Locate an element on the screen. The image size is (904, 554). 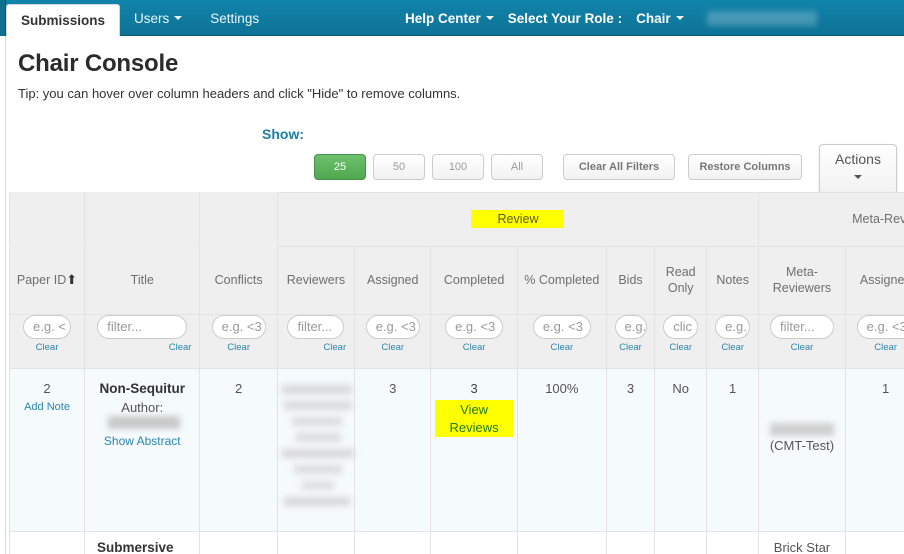
filter-clear-pct-completed: Clear is located at coordinates (562, 347).